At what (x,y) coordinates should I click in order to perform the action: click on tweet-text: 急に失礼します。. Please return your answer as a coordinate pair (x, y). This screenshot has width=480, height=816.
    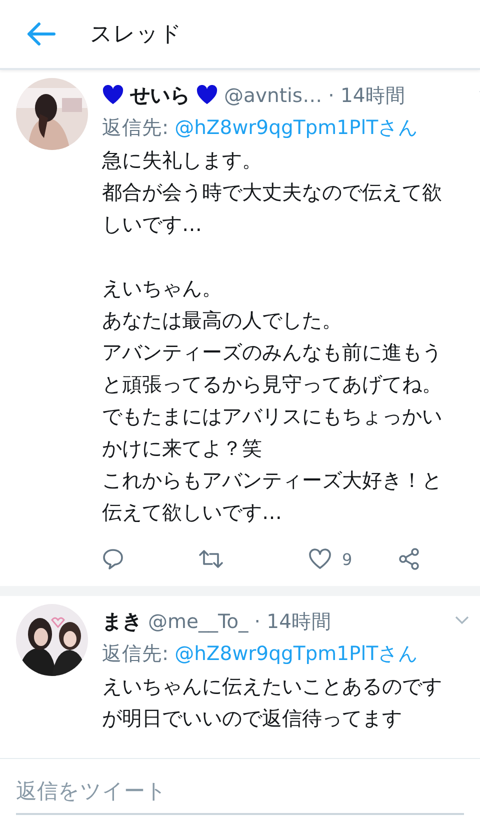
    Looking at the image, I should click on (182, 160).